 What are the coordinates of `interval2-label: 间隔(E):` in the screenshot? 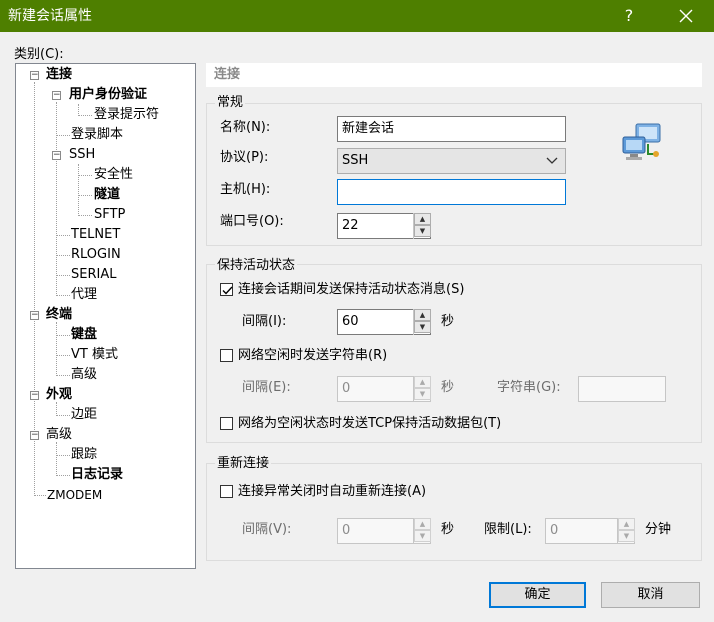 It's located at (266, 387).